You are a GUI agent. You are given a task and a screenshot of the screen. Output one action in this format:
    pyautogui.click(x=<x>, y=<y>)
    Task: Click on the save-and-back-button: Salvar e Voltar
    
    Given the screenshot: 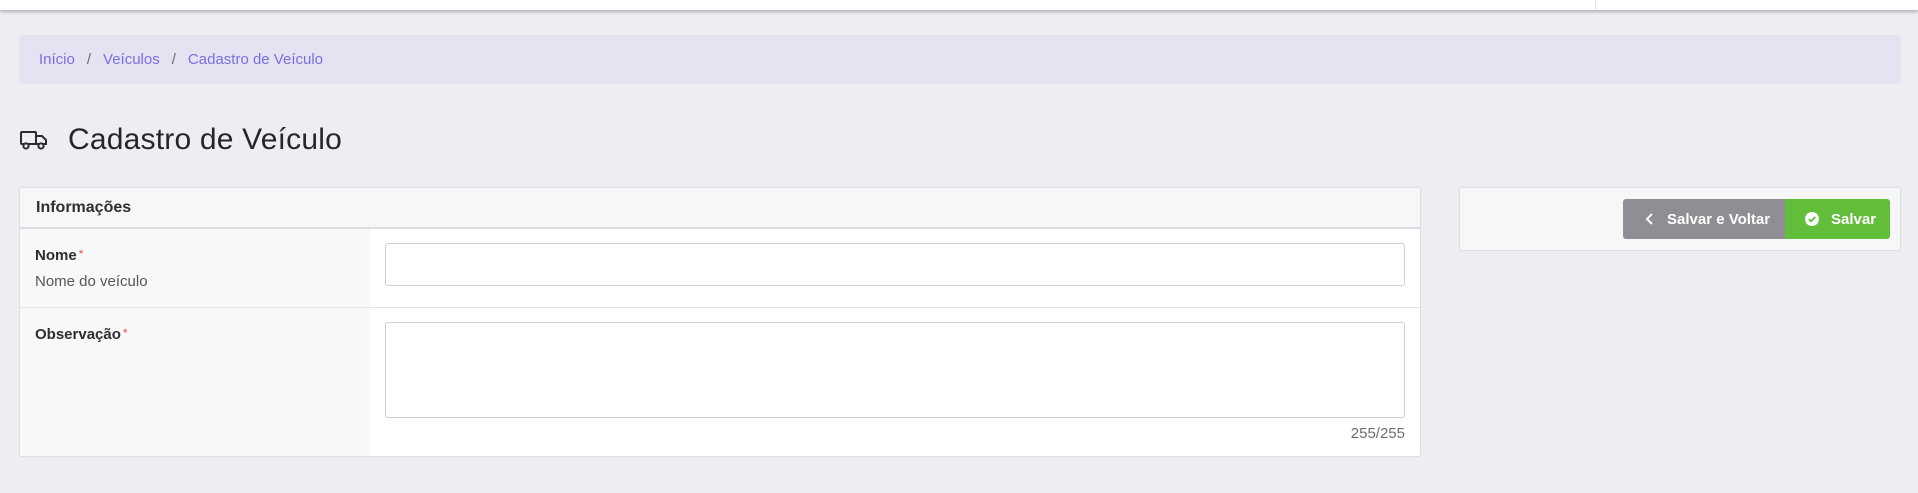 What is the action you would take?
    pyautogui.click(x=1704, y=219)
    